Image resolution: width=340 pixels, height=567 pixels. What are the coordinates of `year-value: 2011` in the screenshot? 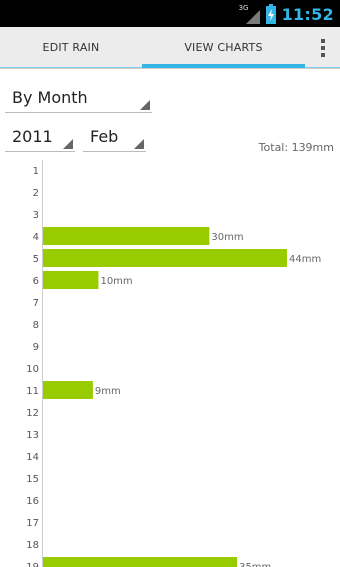 It's located at (32, 136).